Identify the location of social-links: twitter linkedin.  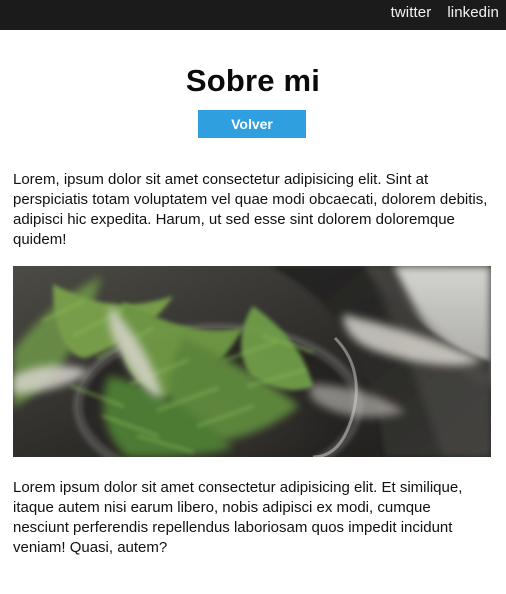
(445, 13).